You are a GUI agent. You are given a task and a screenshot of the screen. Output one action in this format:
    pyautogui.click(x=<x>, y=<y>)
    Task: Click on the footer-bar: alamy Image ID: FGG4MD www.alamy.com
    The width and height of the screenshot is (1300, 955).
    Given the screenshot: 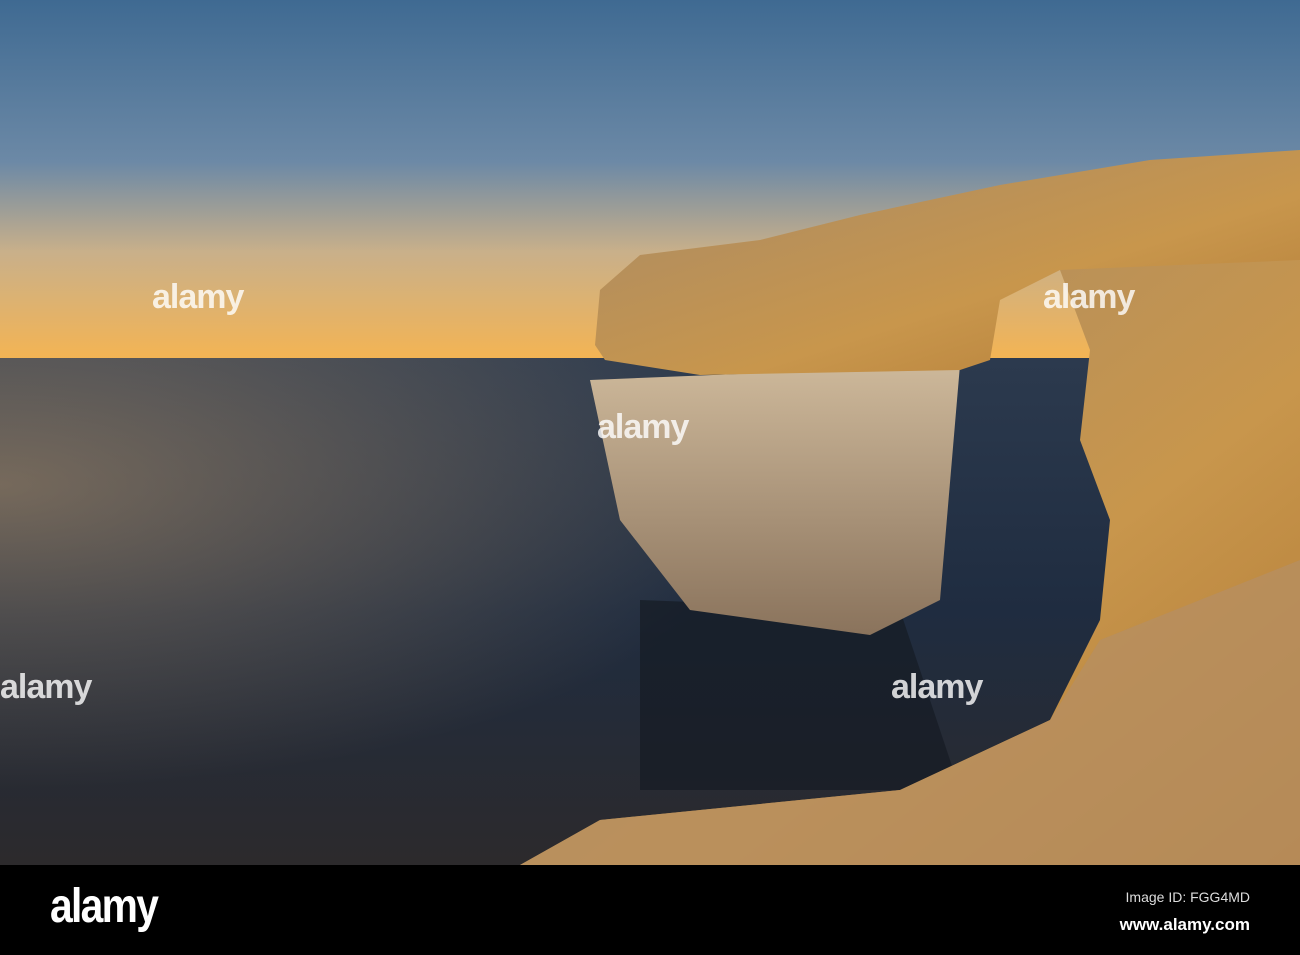 What is the action you would take?
    pyautogui.click(x=650, y=910)
    